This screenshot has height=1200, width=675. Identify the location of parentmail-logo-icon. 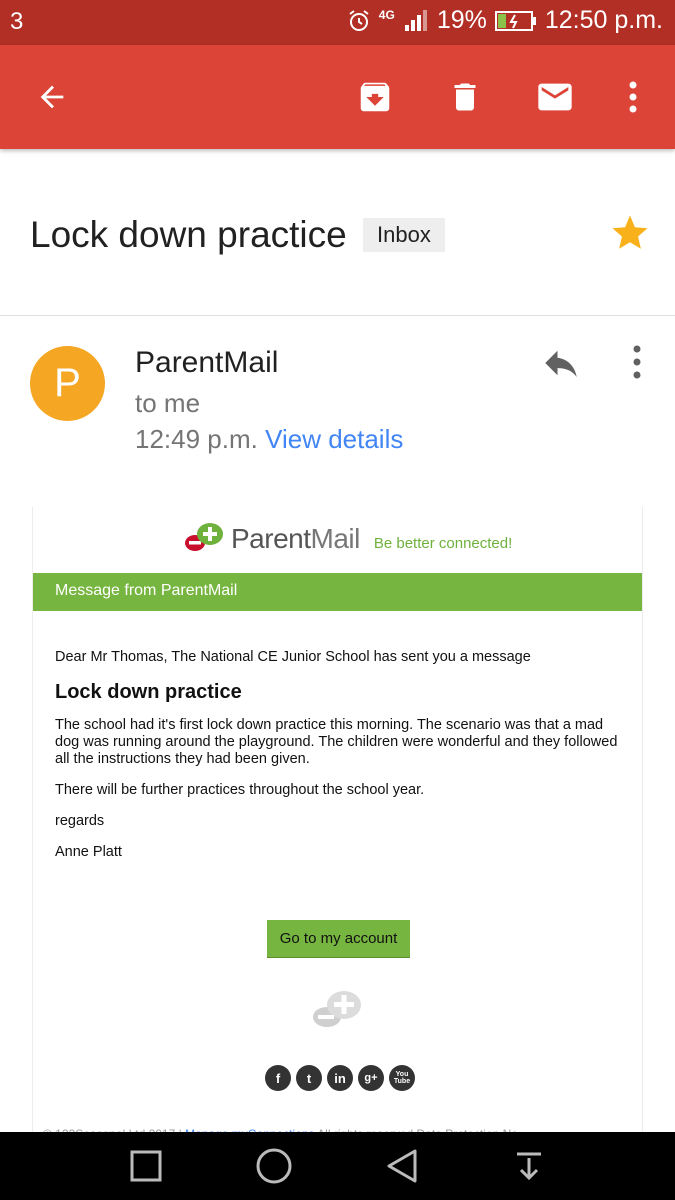
(204, 537).